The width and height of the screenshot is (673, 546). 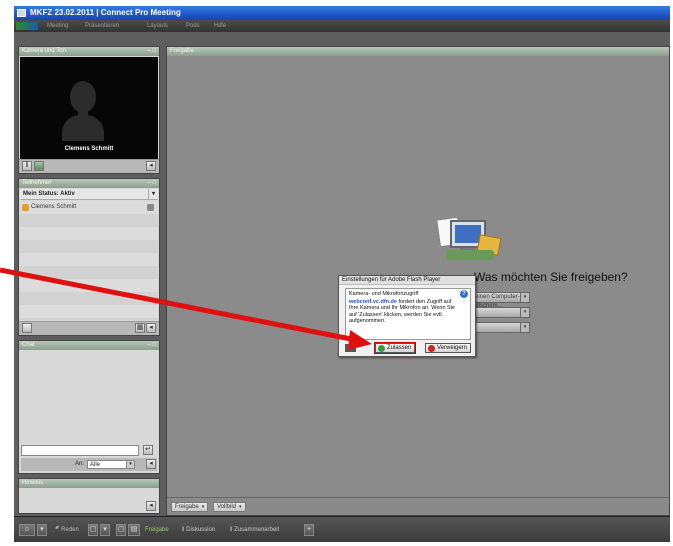 I want to click on requesting-url: webconf.vc.dfn.de, so click(x=373, y=301).